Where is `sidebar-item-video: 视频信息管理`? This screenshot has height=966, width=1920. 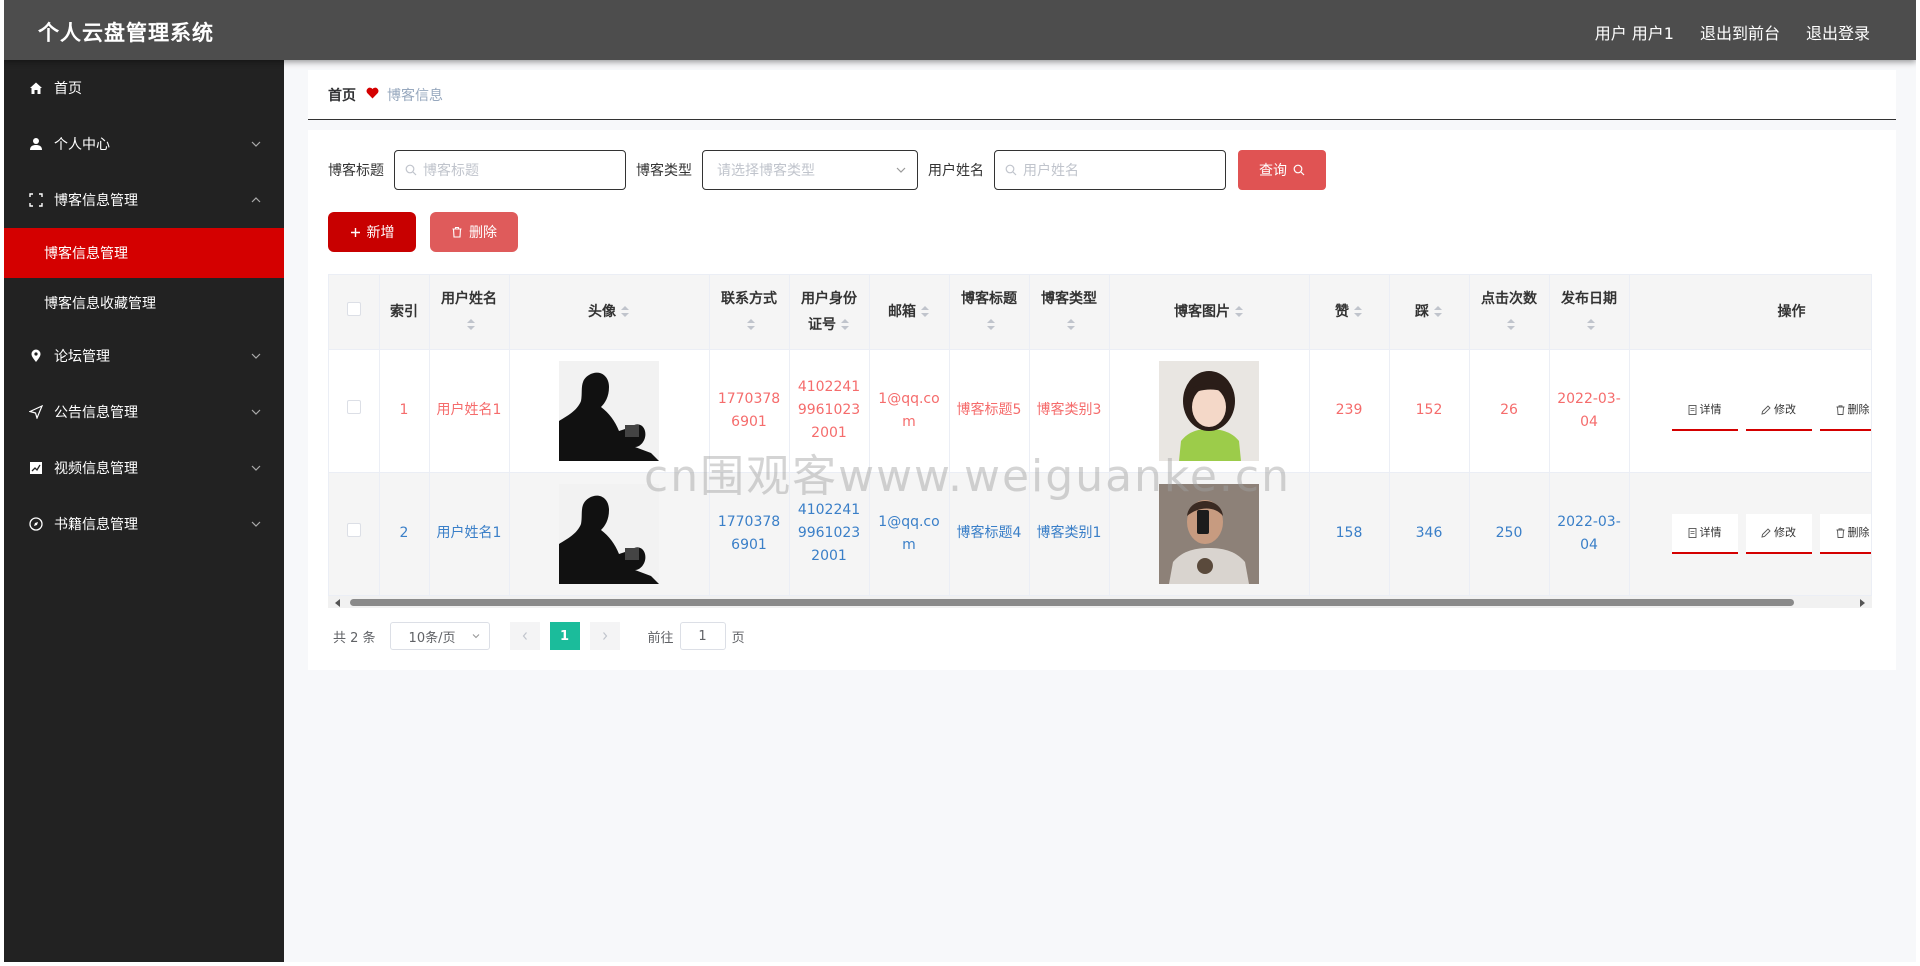
sidebar-item-video: 视频信息管理 is located at coordinates (144, 468).